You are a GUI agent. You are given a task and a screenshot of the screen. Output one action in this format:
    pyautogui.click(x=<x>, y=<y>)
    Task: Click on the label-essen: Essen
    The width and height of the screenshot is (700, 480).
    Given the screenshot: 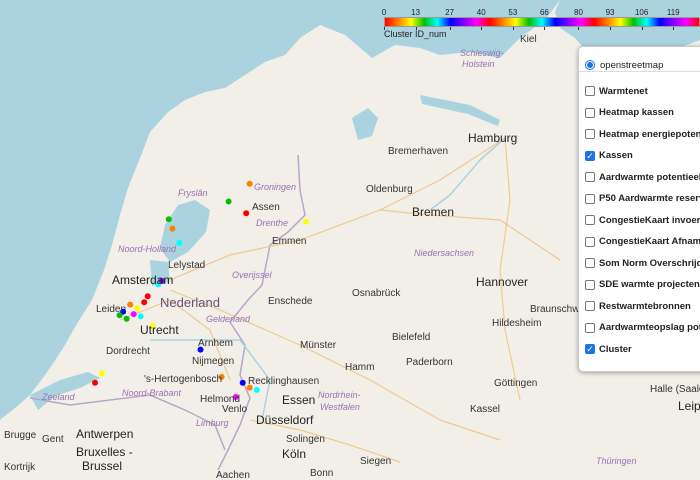 What is the action you would take?
    pyautogui.click(x=298, y=400)
    